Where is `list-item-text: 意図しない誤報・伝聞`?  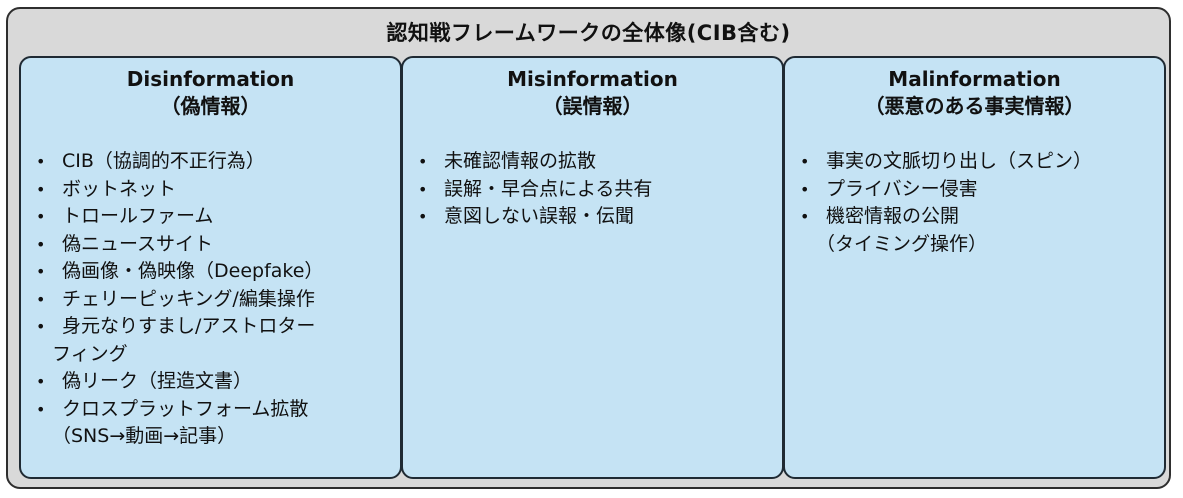
list-item-text: 意図しない誤報・伝聞 is located at coordinates (539, 216).